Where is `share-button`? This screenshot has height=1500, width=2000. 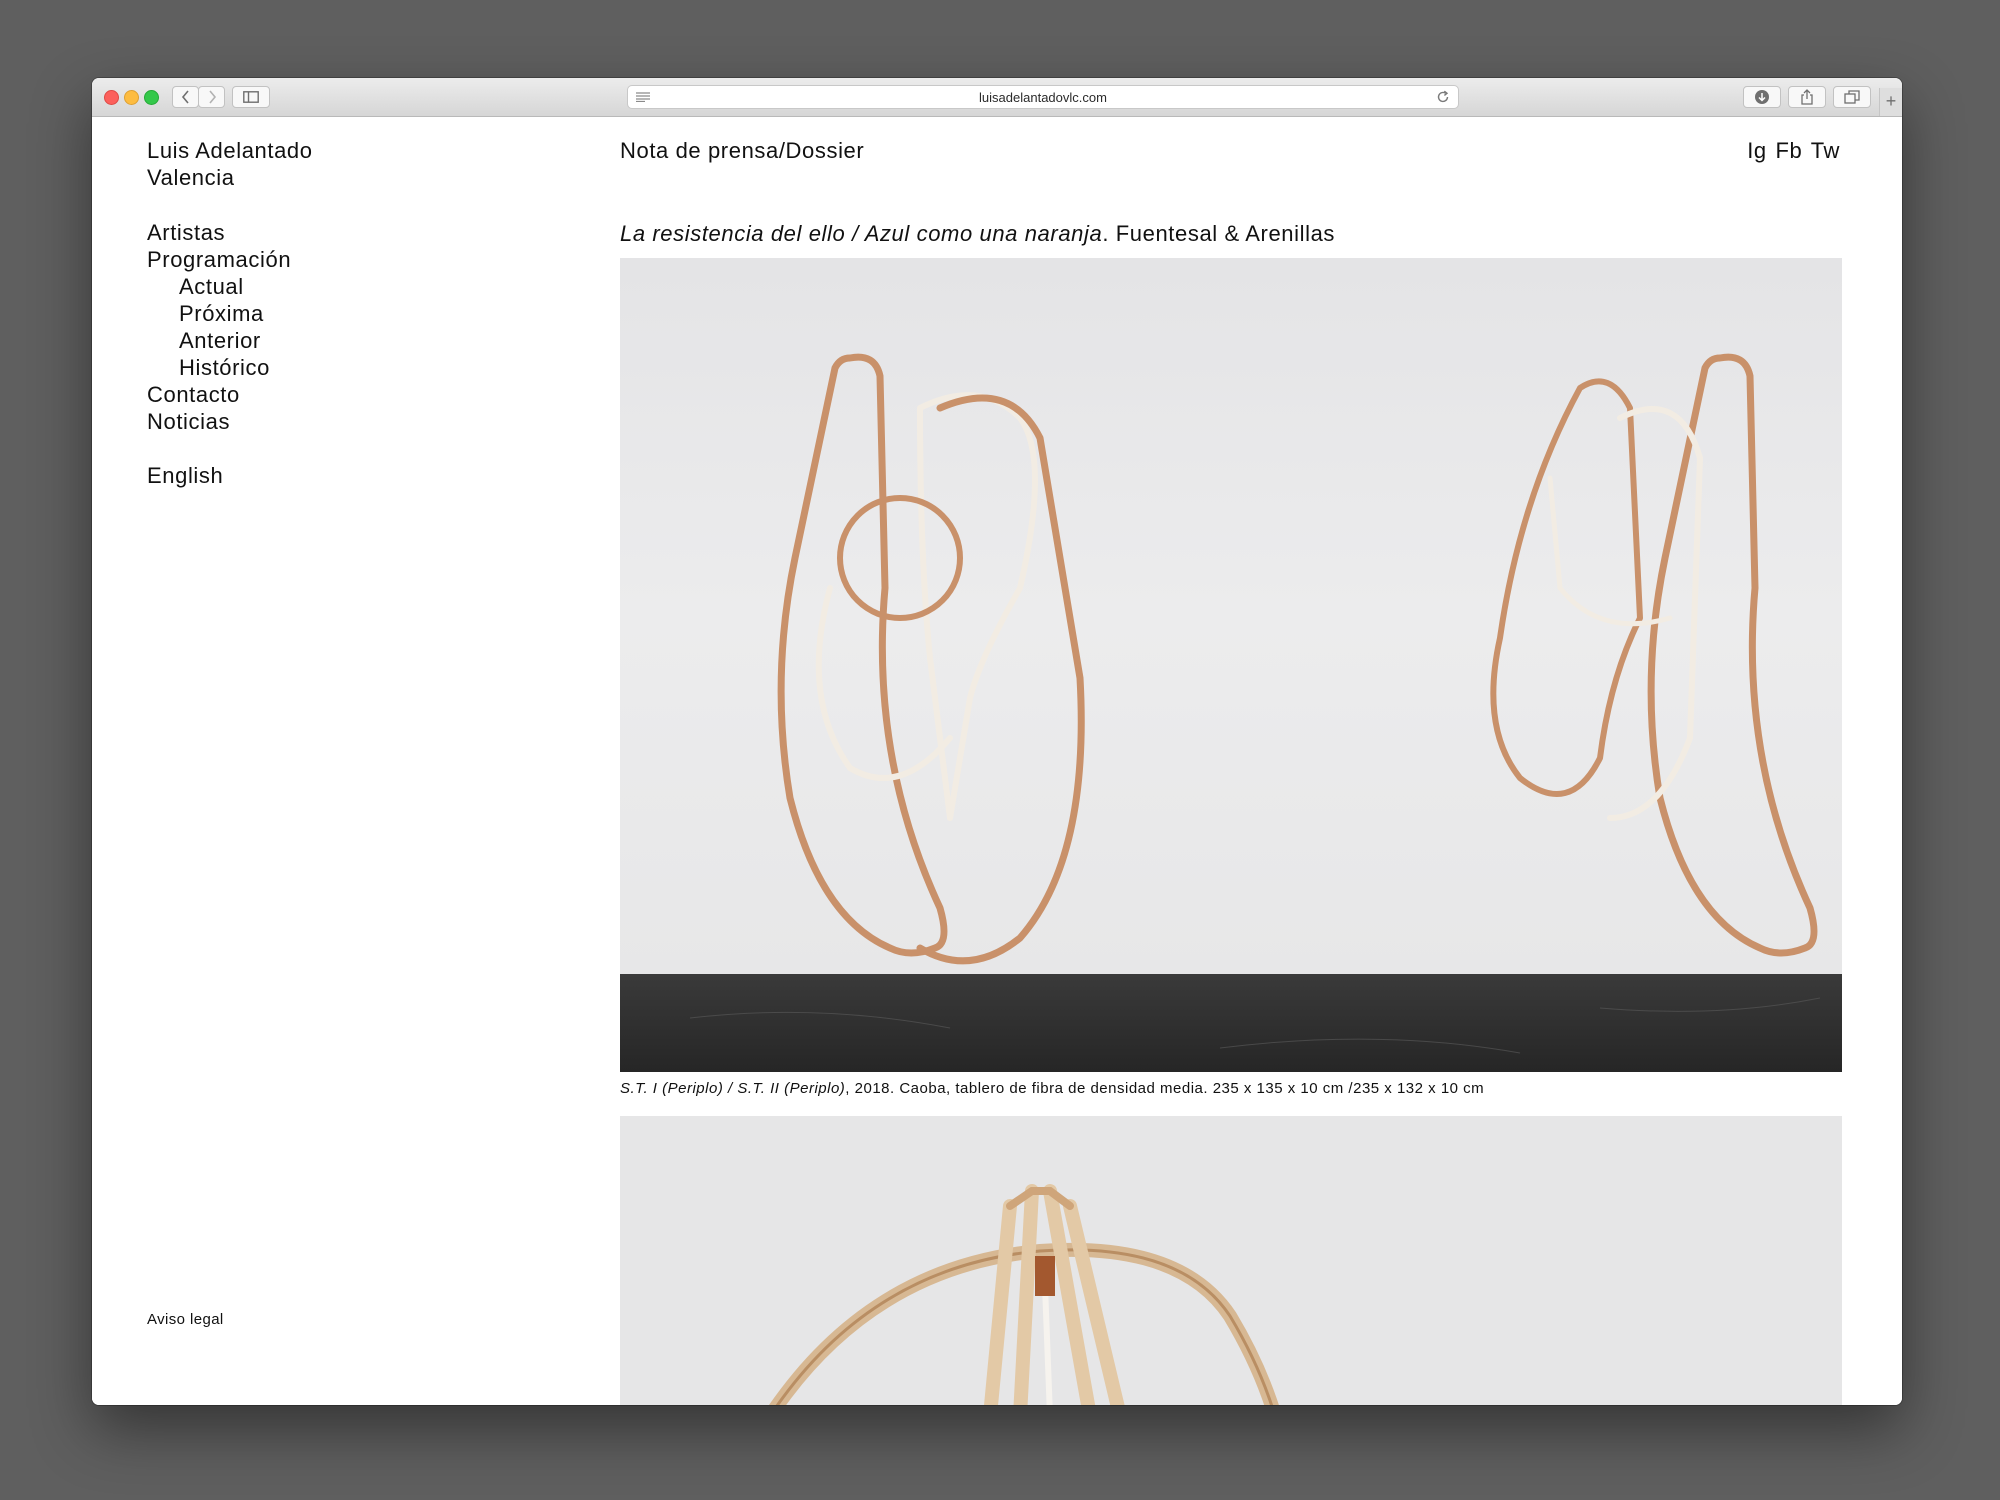
share-button is located at coordinates (1807, 97).